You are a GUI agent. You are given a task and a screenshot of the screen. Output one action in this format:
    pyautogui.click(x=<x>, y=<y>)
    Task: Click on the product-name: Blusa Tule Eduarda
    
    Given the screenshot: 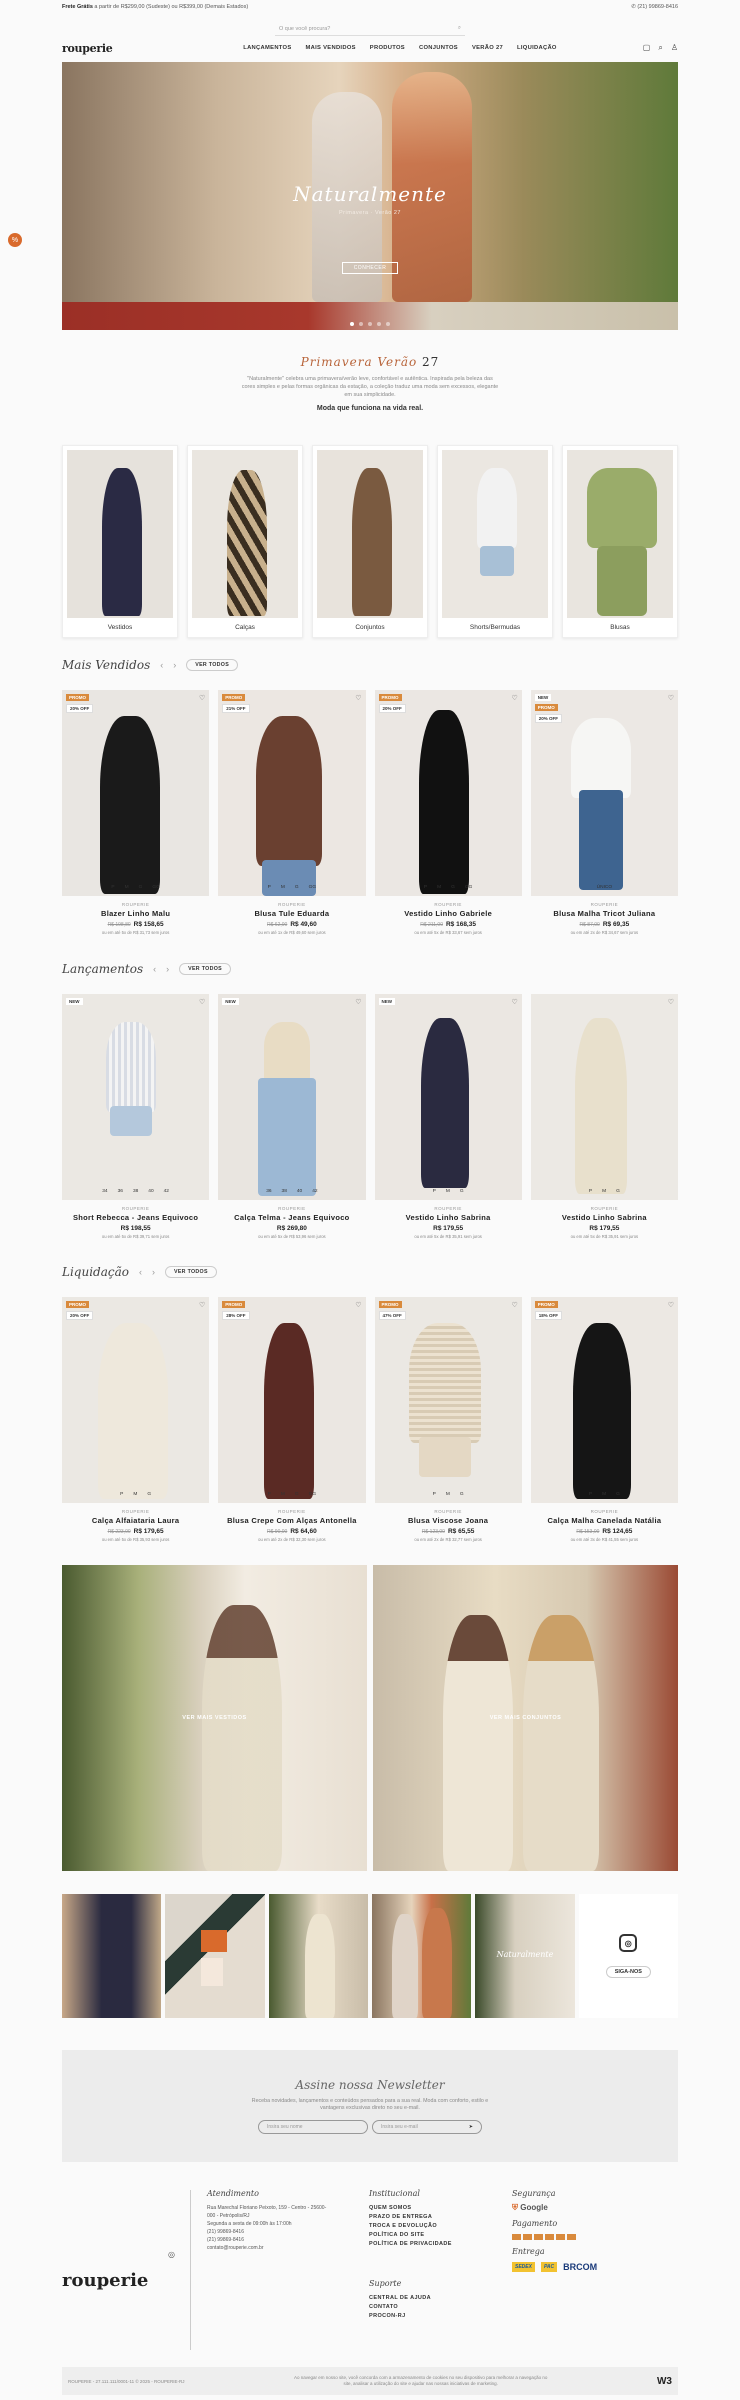 What is the action you would take?
    pyautogui.click(x=291, y=913)
    